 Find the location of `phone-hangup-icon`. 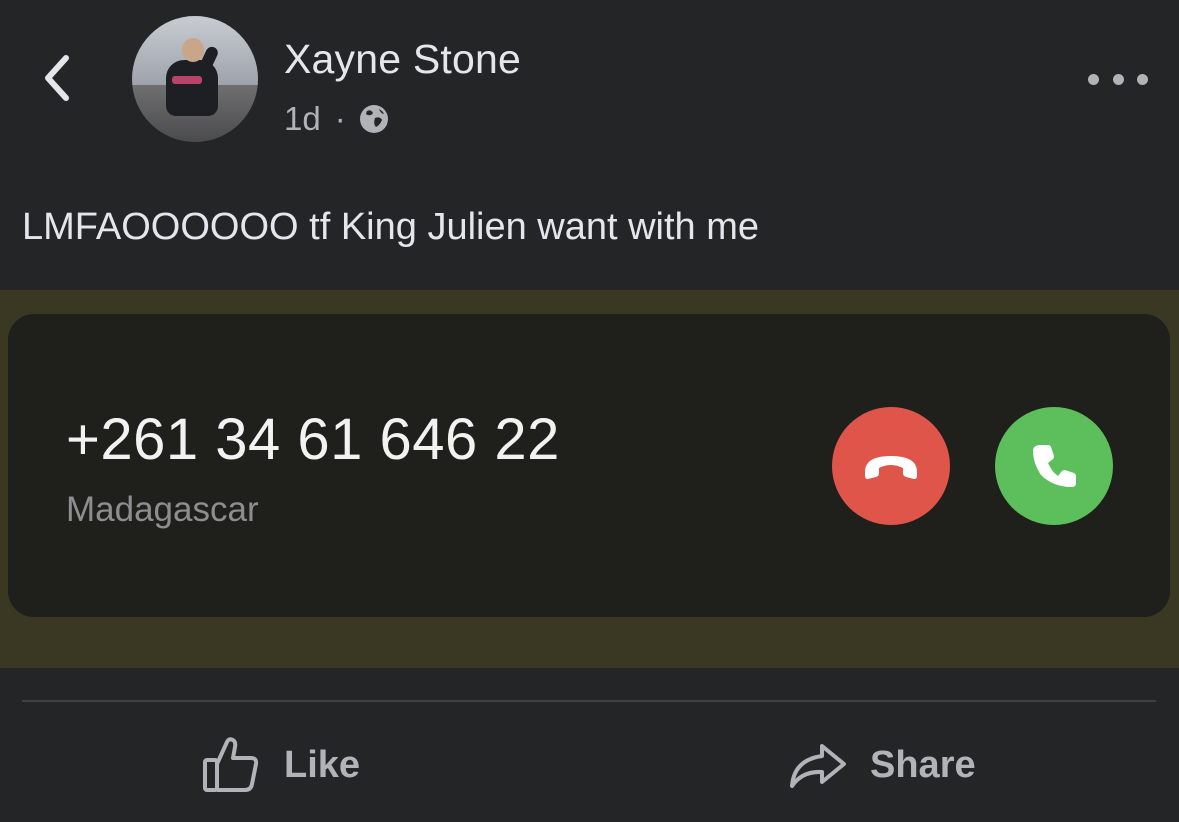

phone-hangup-icon is located at coordinates (891, 467).